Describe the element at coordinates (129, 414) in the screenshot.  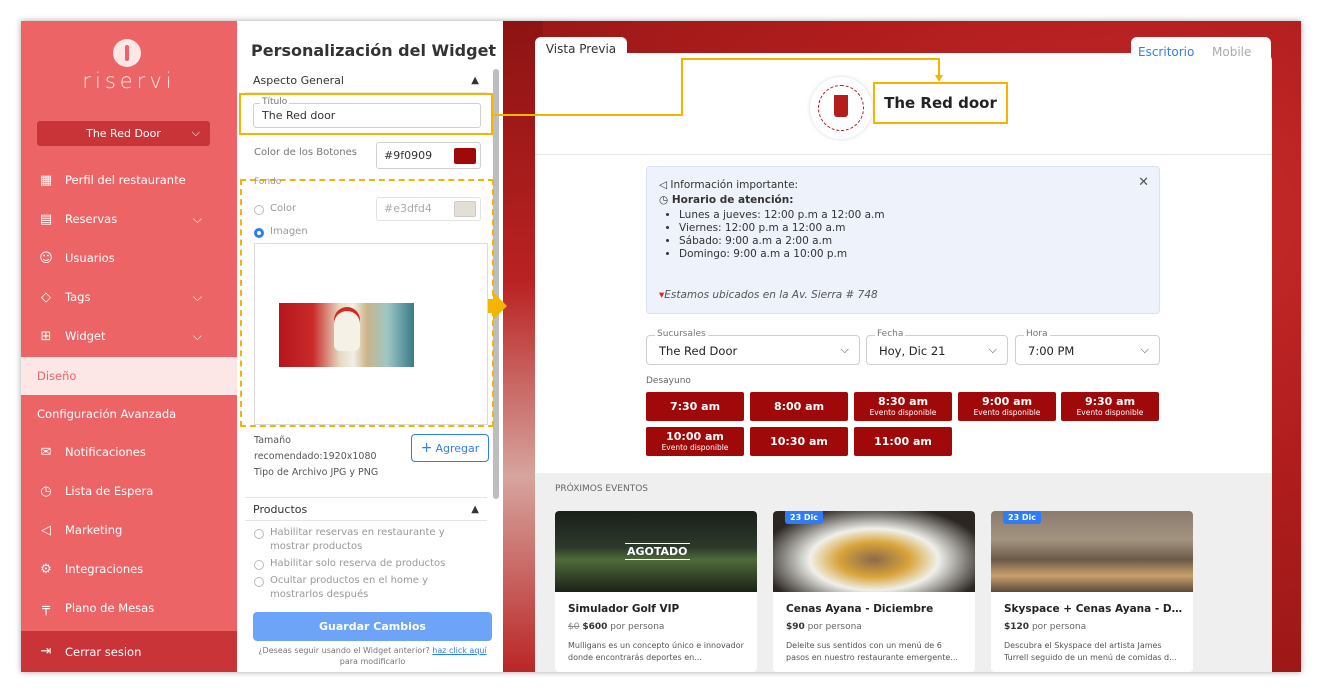
I see `sidebar-item-configuracion: Configuración Avanzada` at that location.